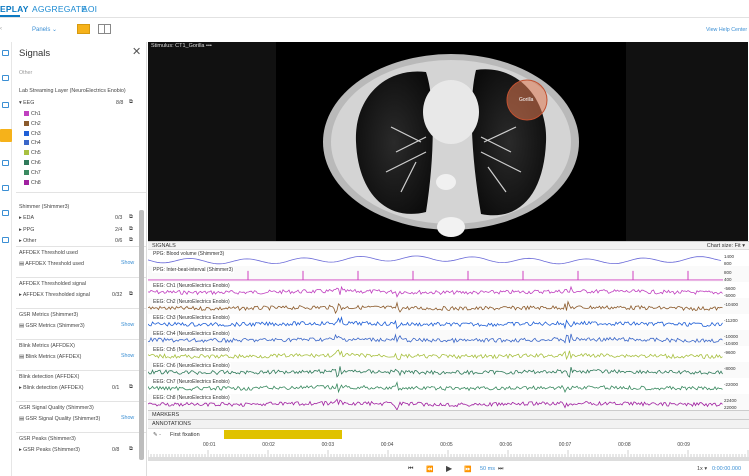 The image size is (749, 476). I want to click on signal-label: EEG: Ch4 (NeuroElectrics Enobio), so click(191, 334).